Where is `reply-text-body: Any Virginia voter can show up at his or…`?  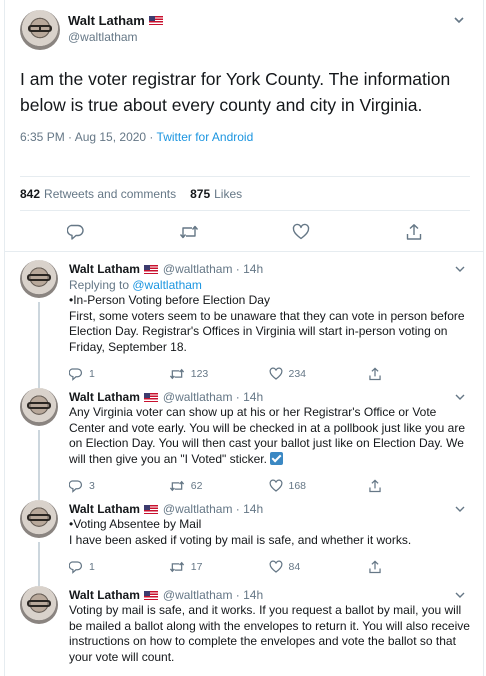
reply-text-body: Any Virginia voter can show up at his or… is located at coordinates (267, 435).